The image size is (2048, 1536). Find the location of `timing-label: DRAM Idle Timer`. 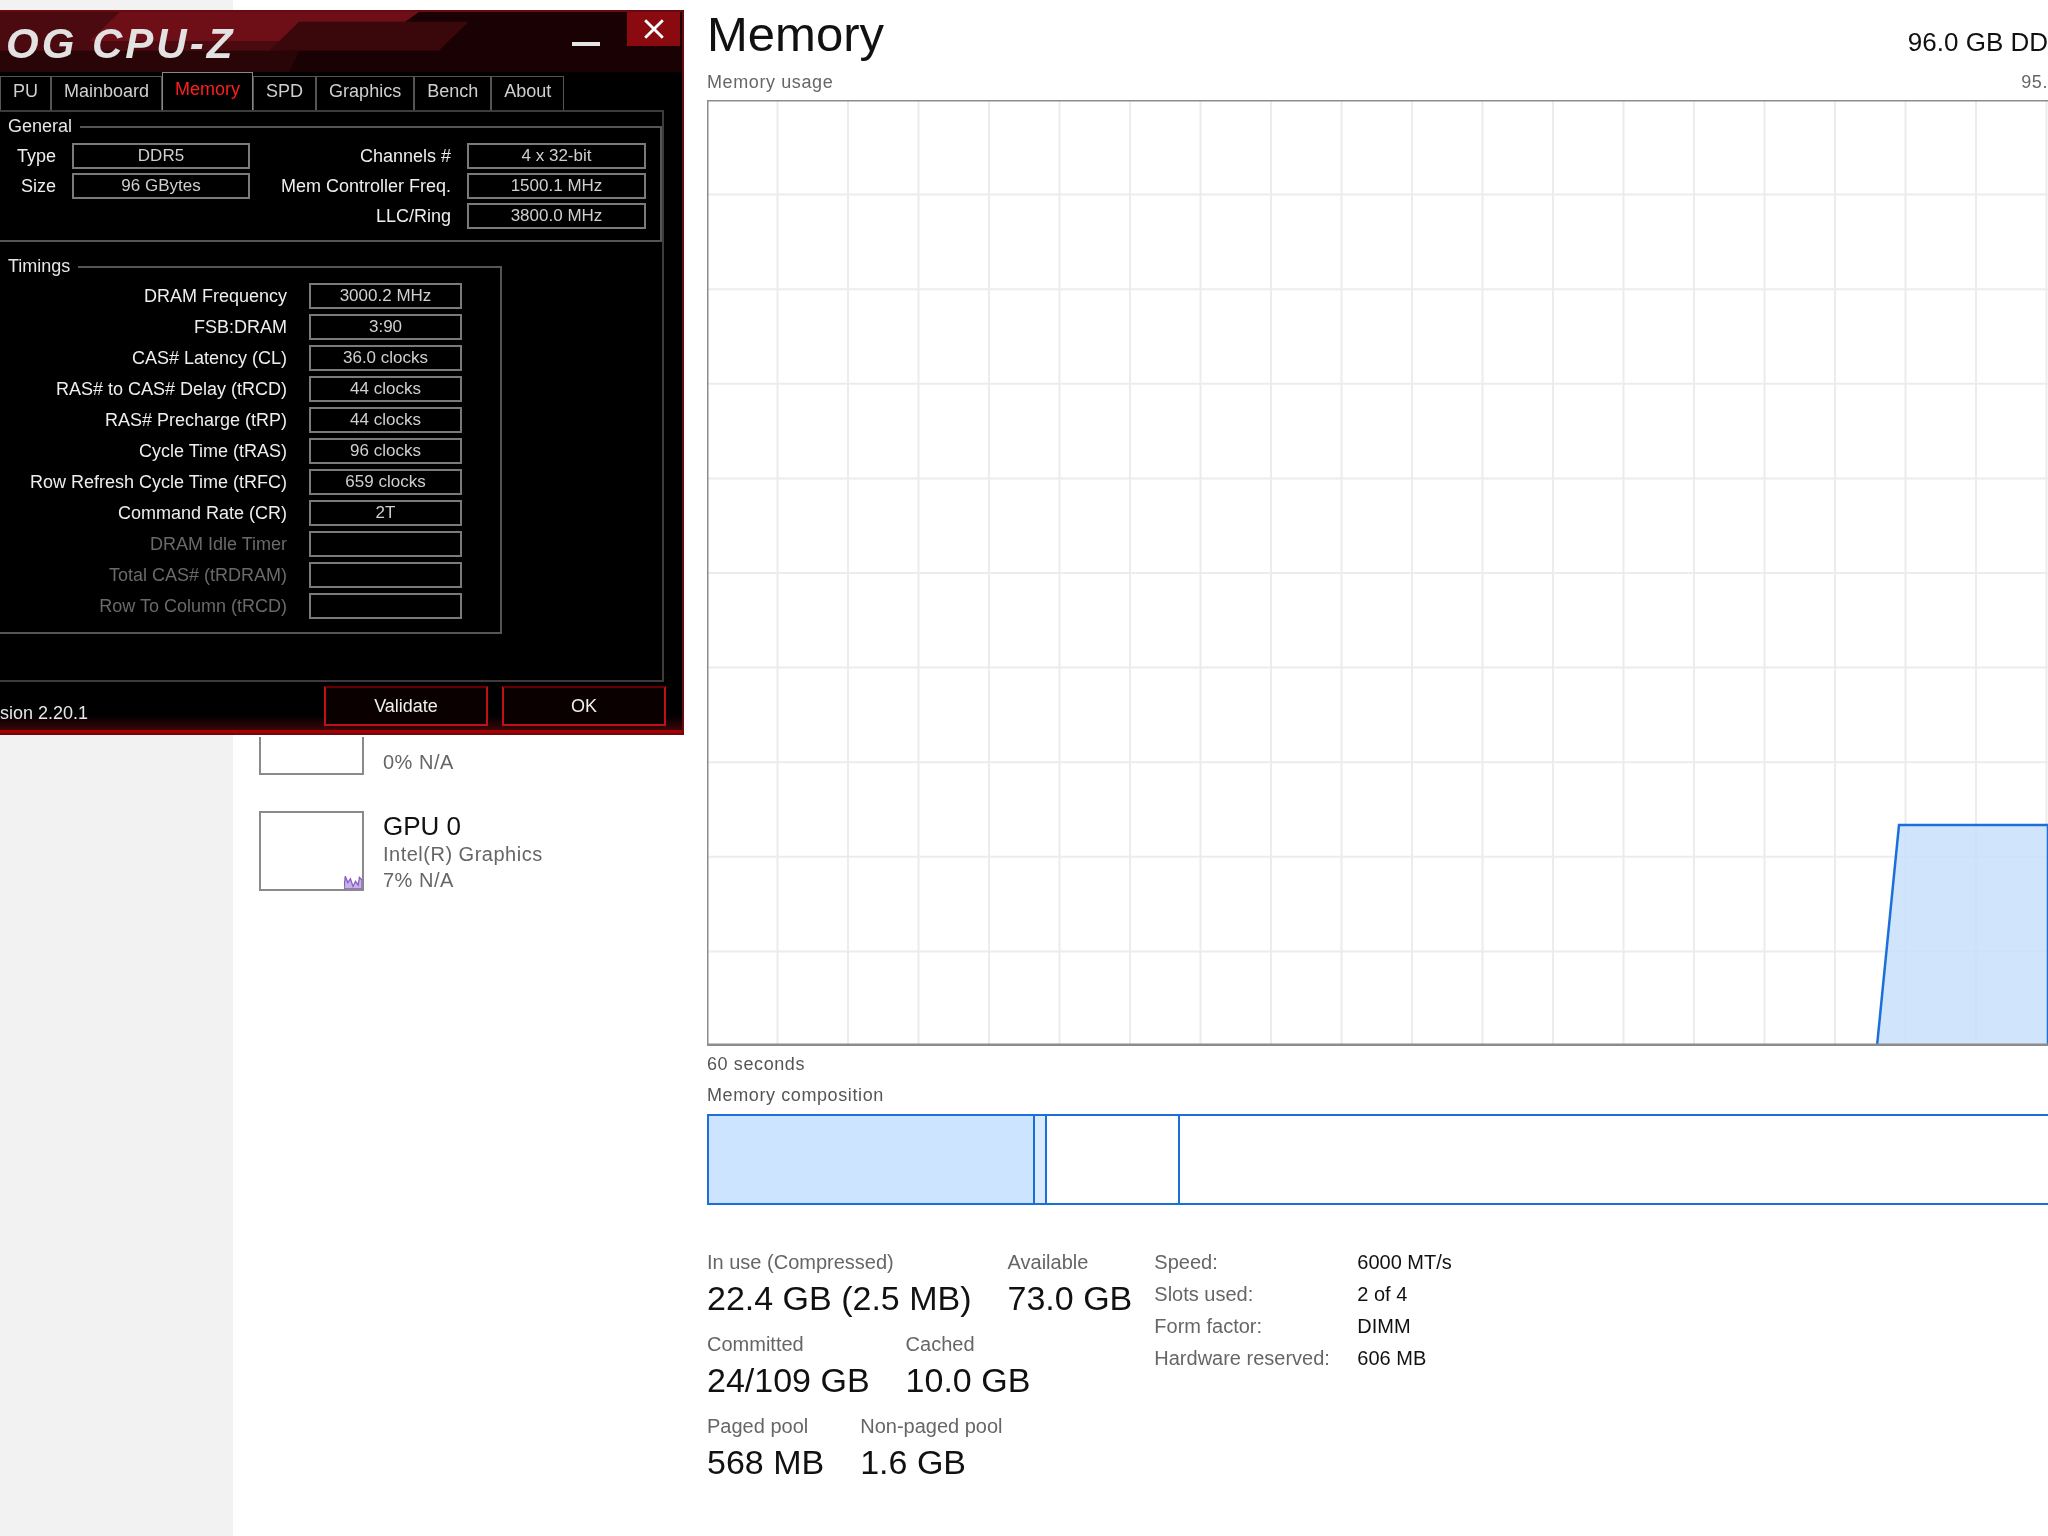

timing-label: DRAM Idle Timer is located at coordinates (217, 544).